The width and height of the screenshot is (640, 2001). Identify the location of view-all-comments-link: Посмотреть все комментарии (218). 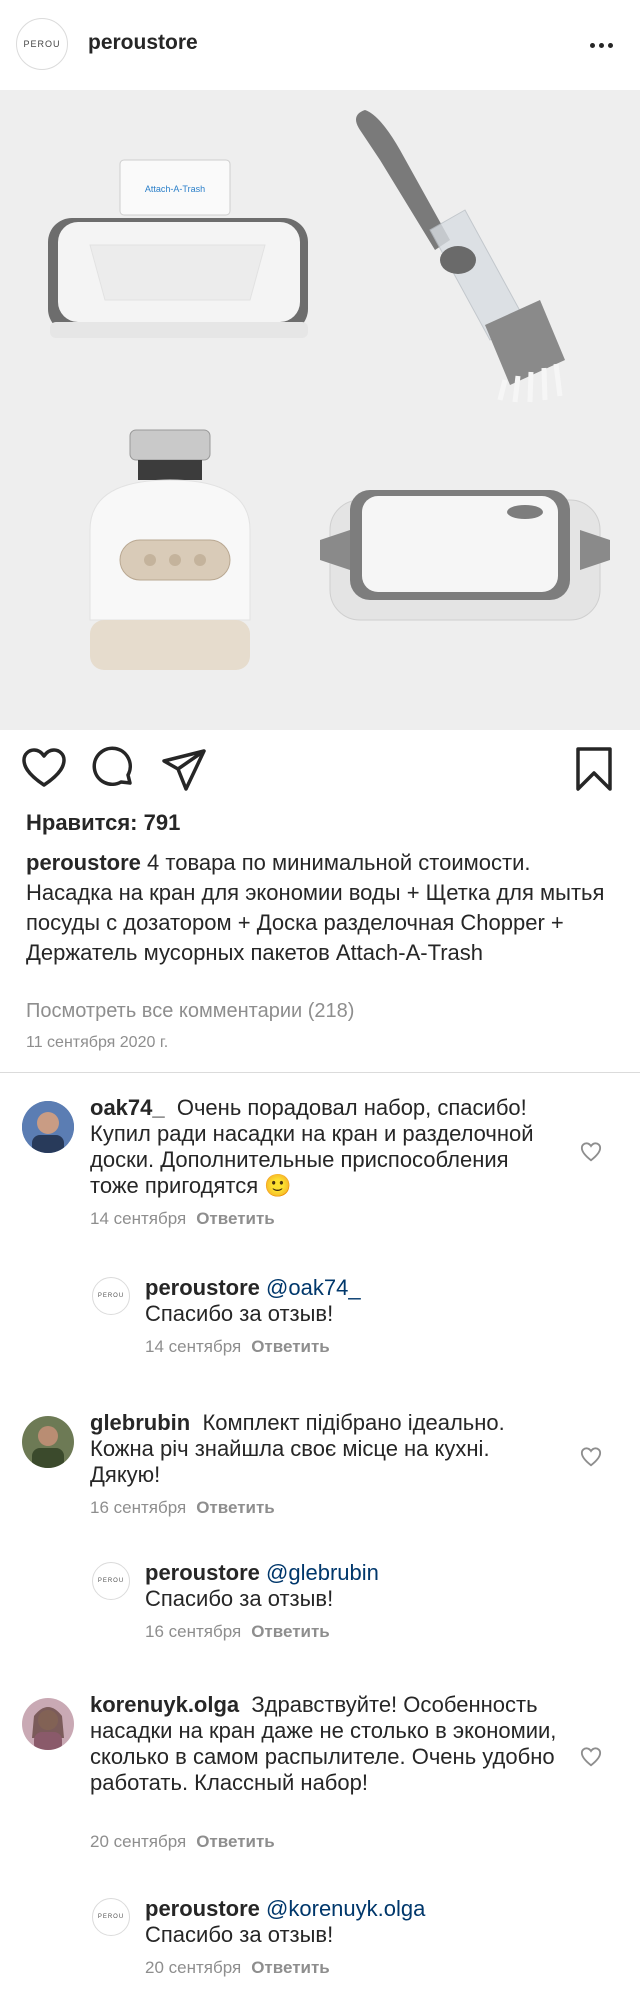
(190, 1011).